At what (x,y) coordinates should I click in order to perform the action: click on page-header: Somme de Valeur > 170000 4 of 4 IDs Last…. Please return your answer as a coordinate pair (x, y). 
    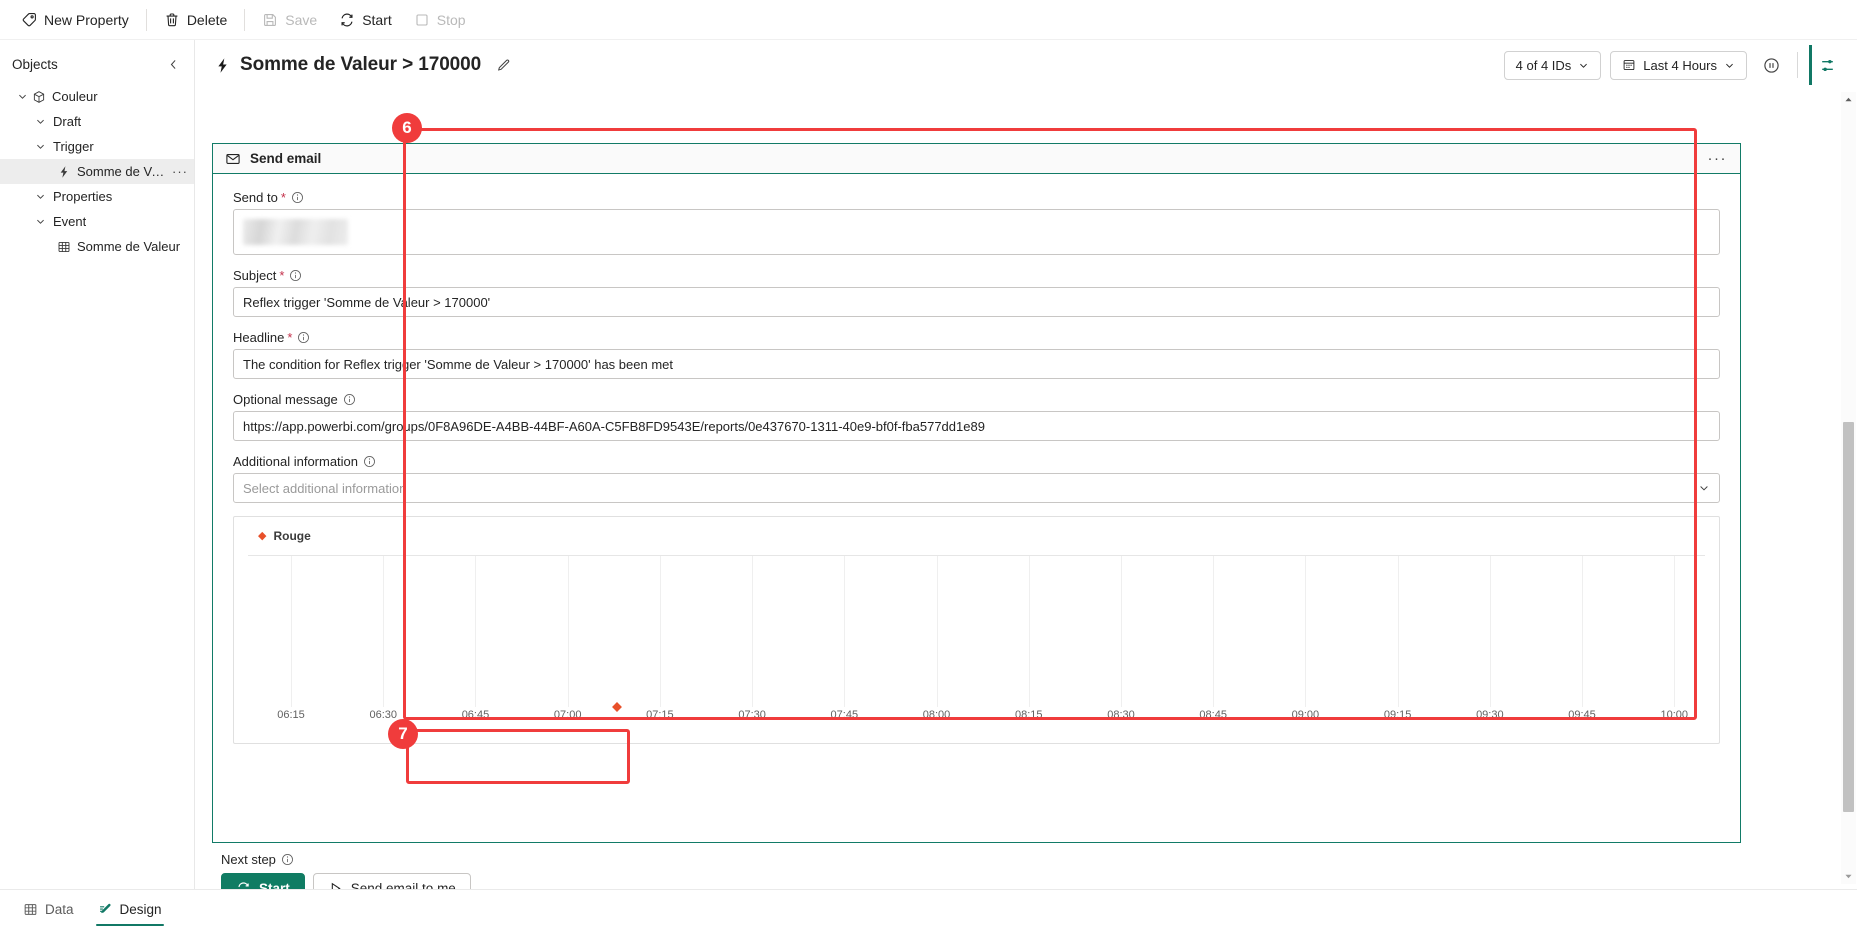
    Looking at the image, I should click on (1026, 65).